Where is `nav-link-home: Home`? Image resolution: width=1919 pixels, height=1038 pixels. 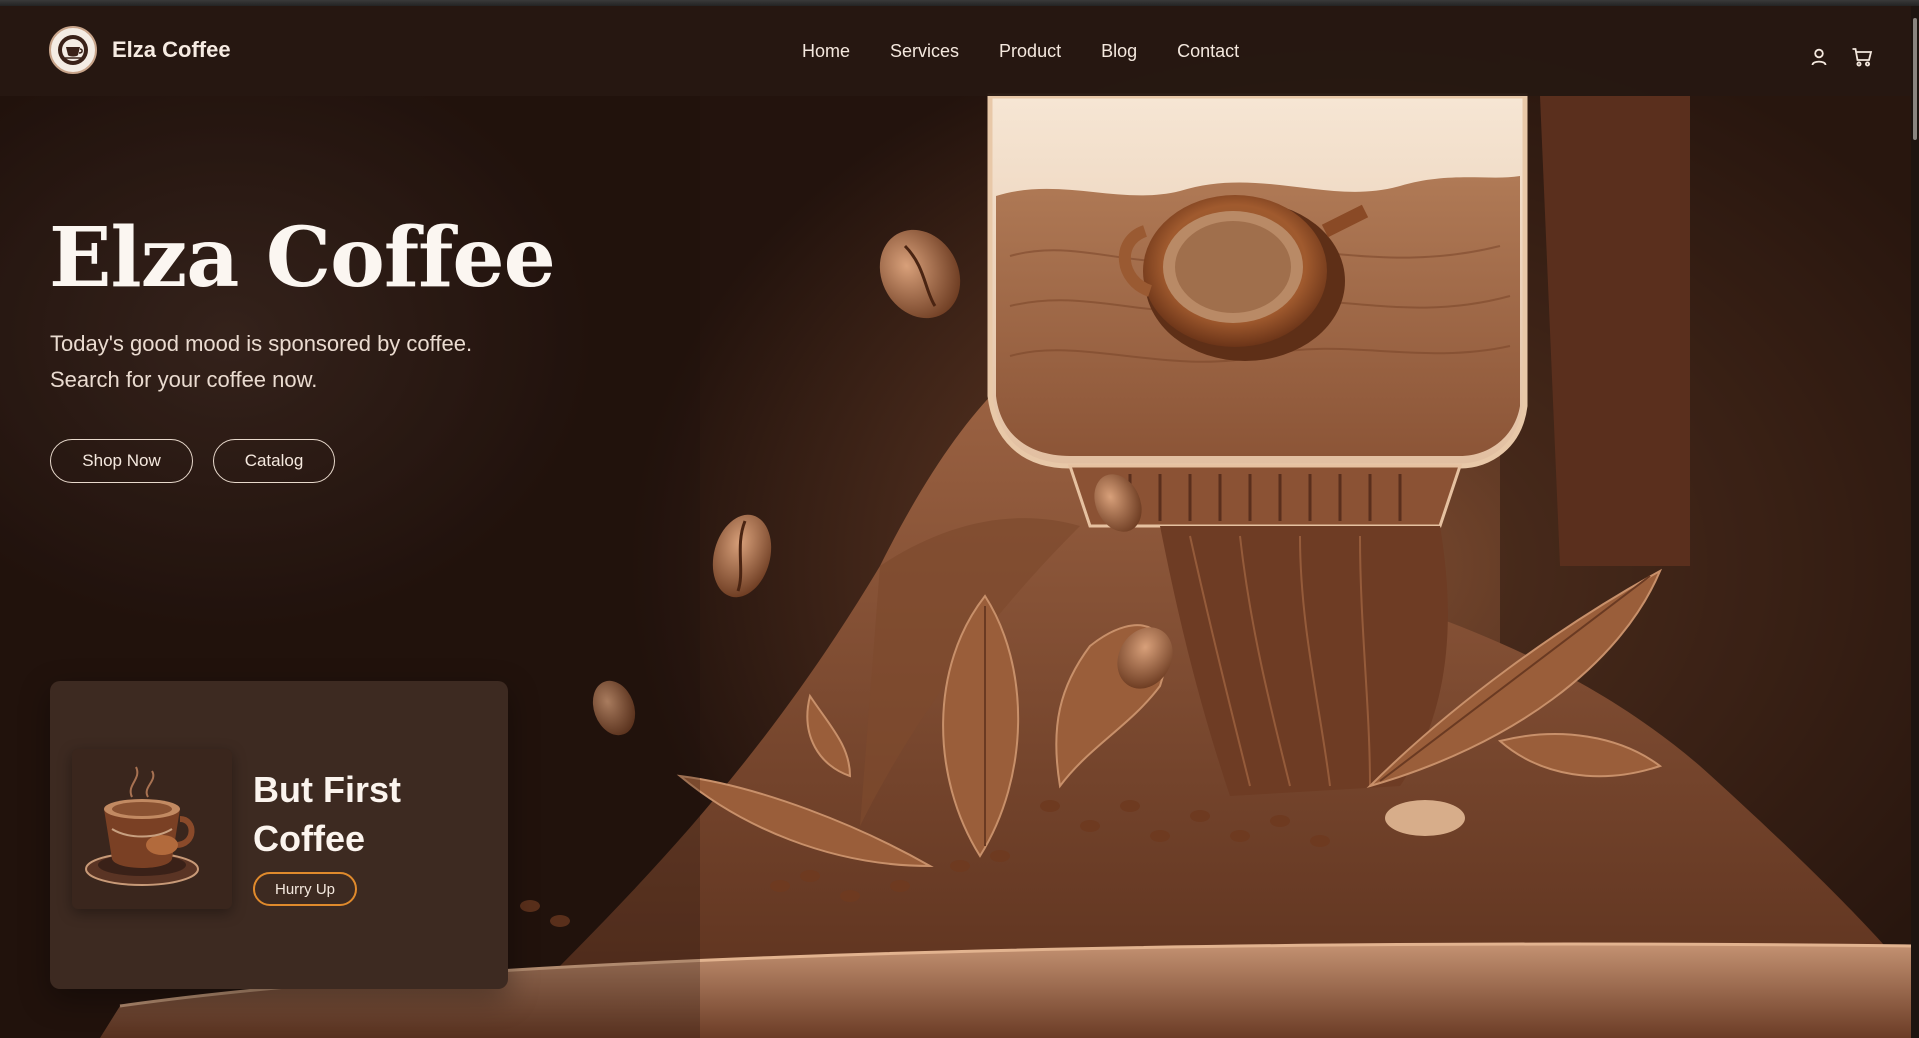 nav-link-home: Home is located at coordinates (826, 51).